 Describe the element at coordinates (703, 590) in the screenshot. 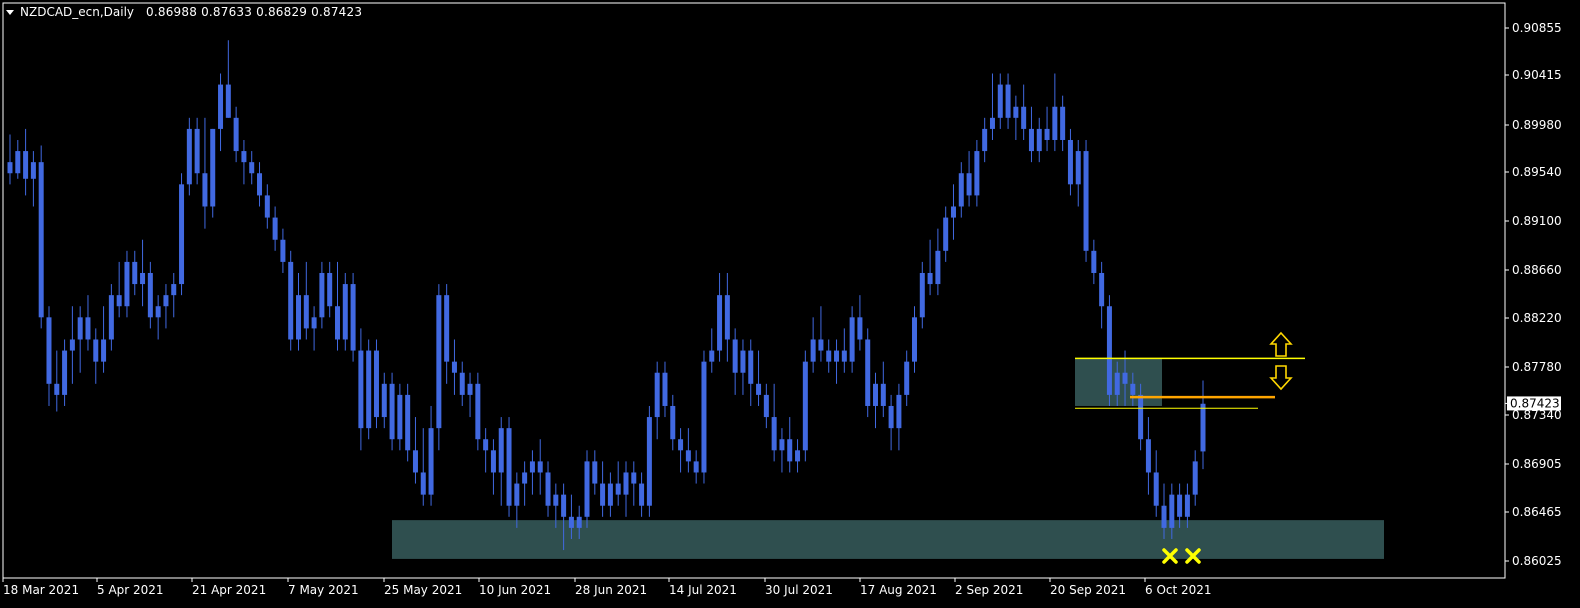

I see `x-tick-label: 14 Jul 2021` at that location.